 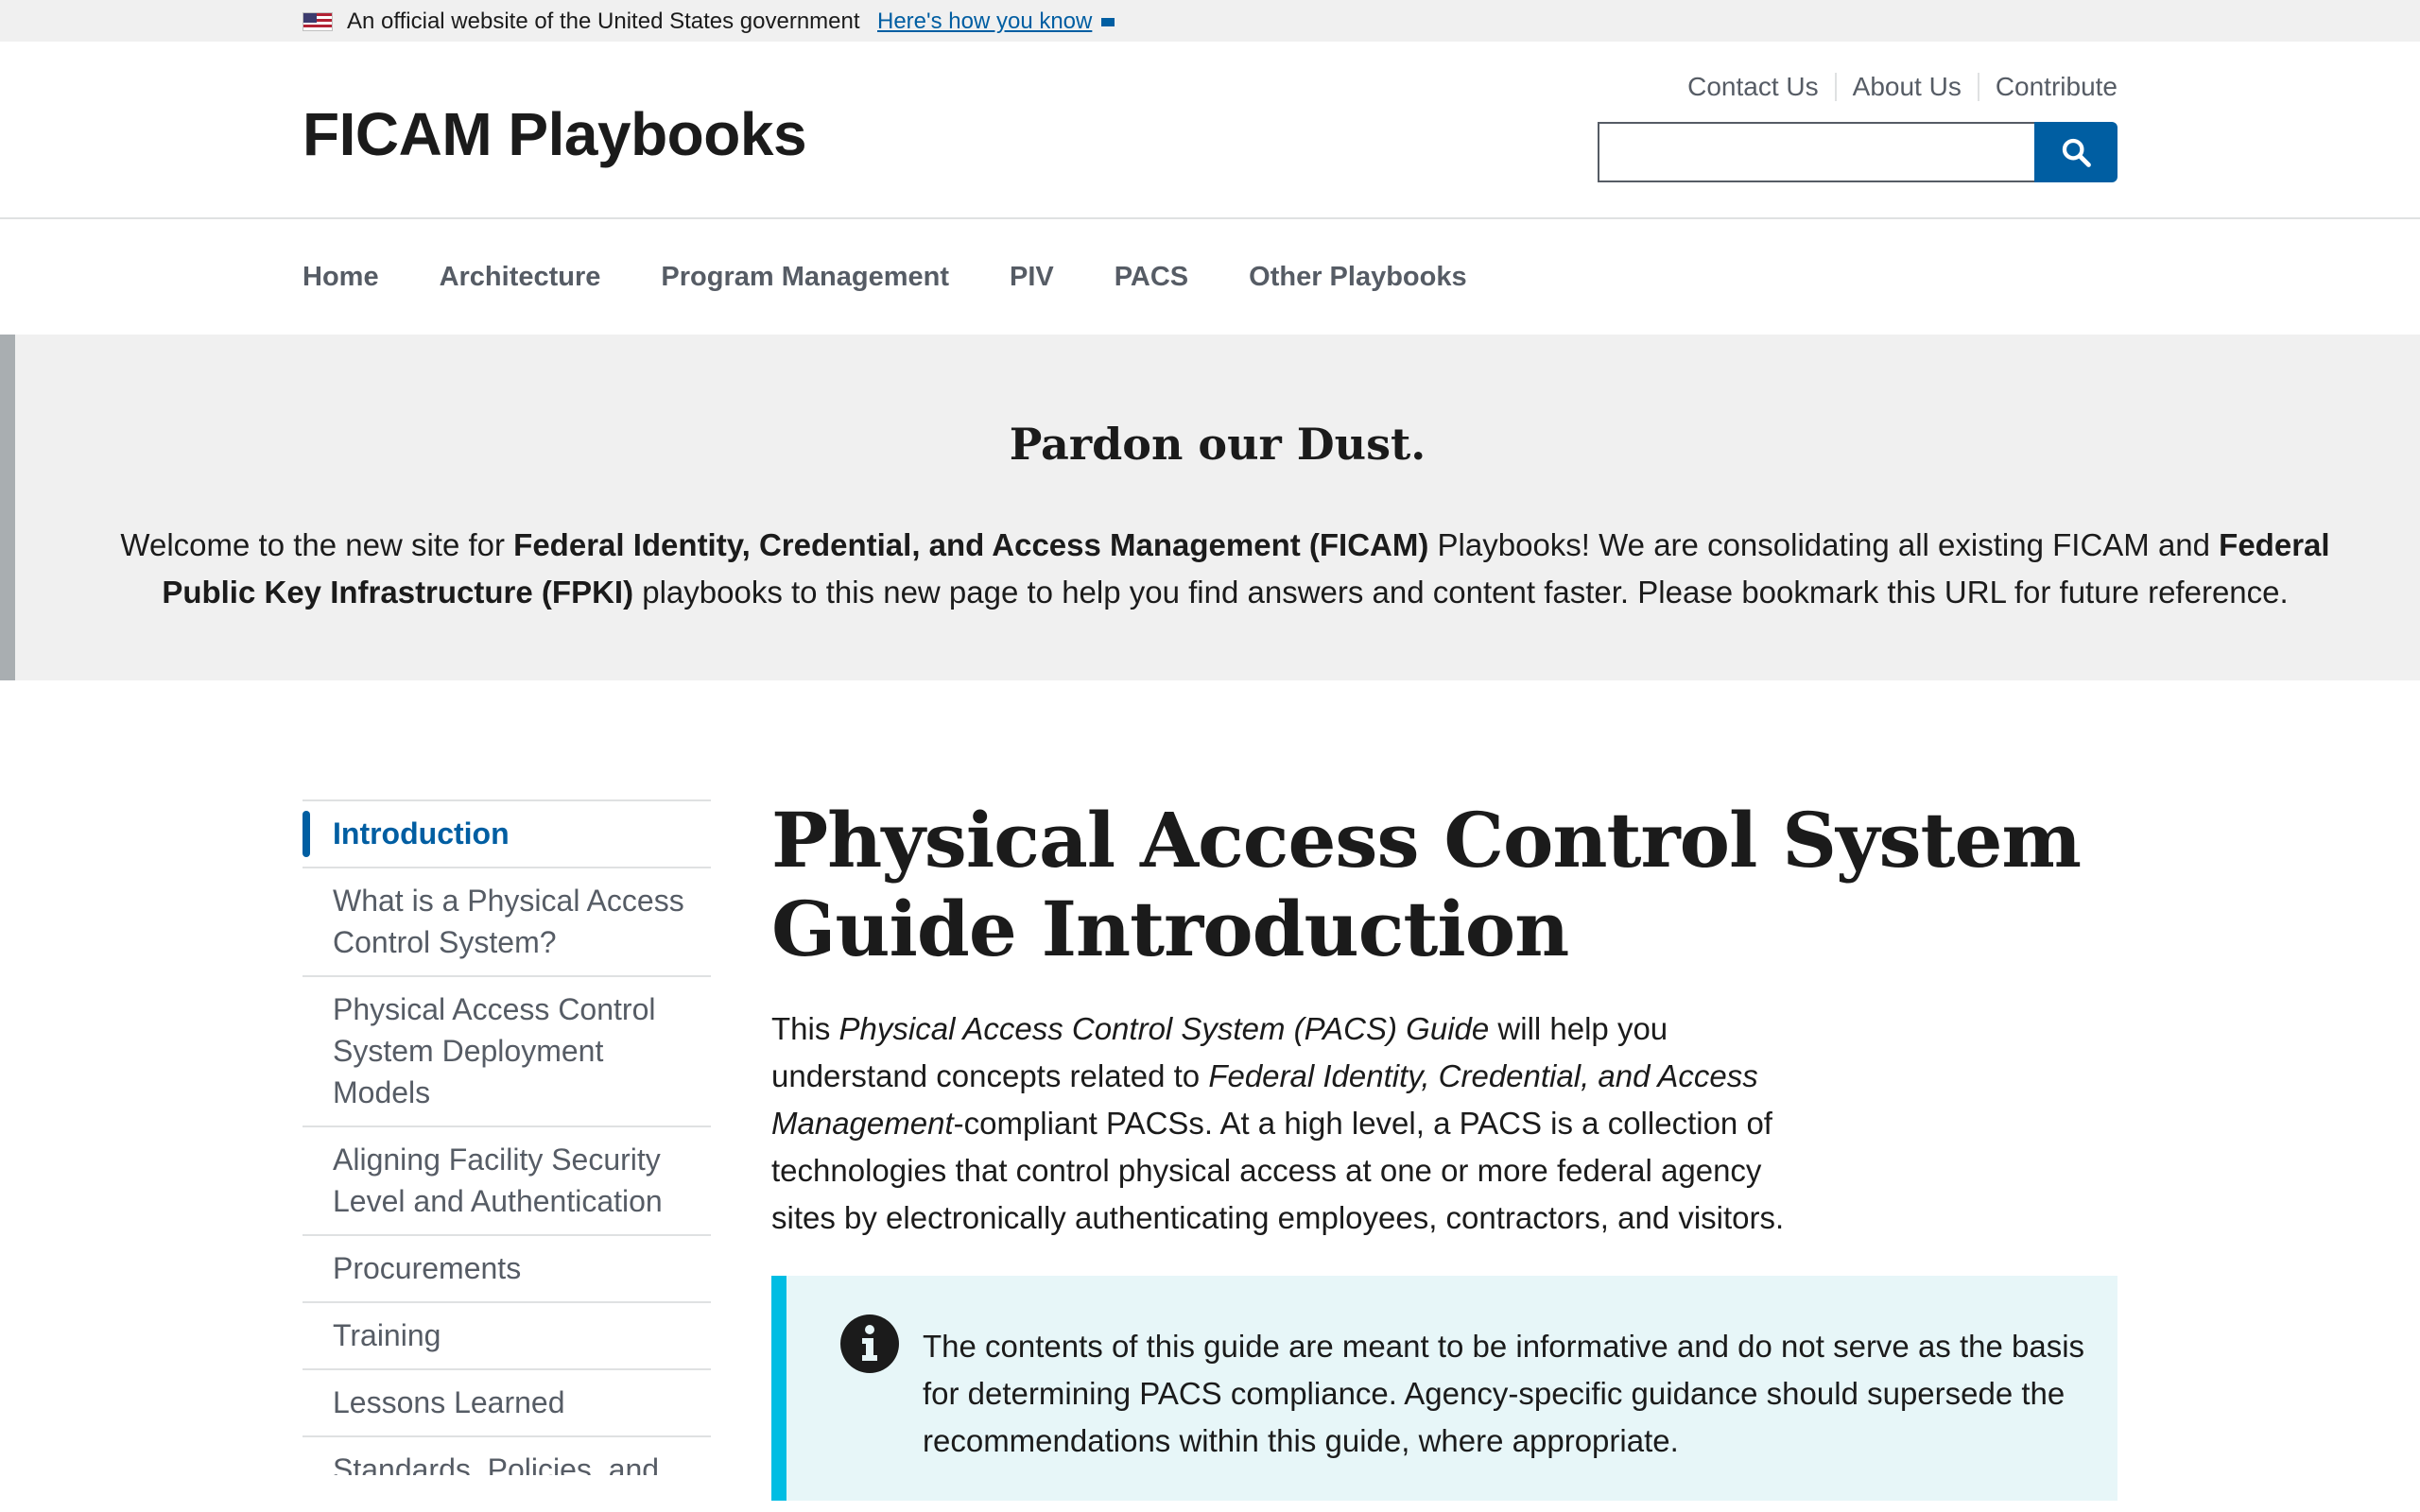 What do you see at coordinates (506, 1336) in the screenshot?
I see `sidenav-item-training: Training` at bounding box center [506, 1336].